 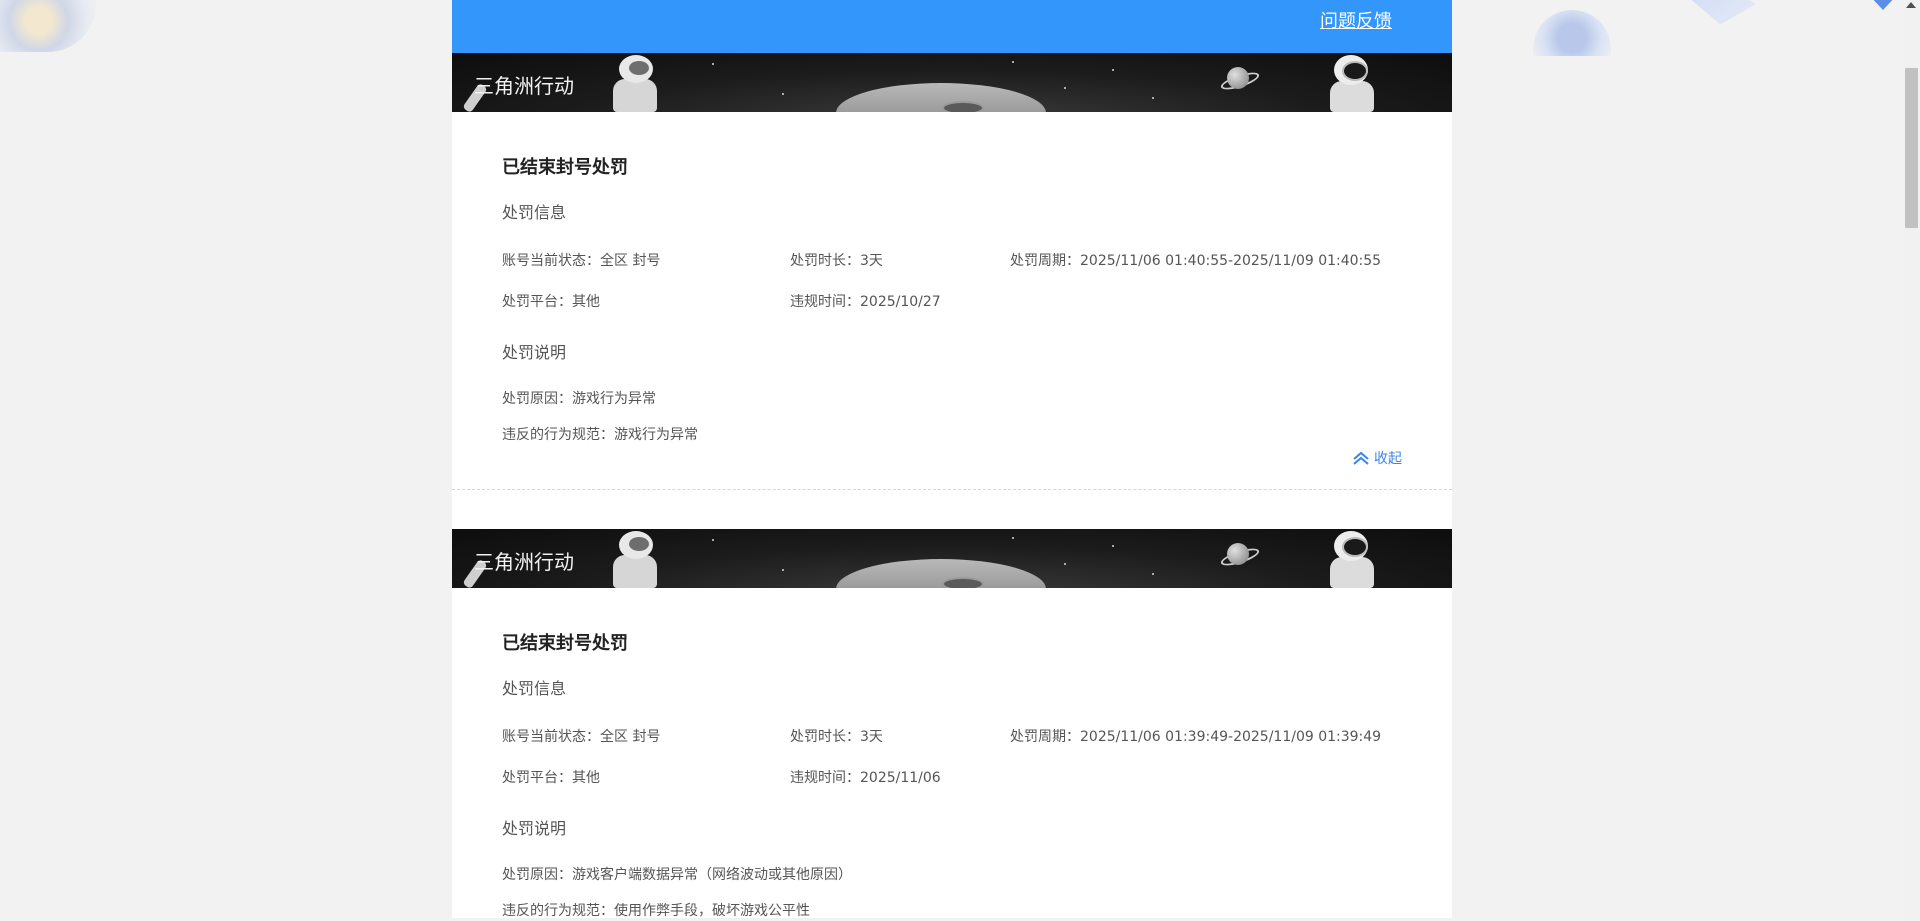 I want to click on violation-time: 违规时间：2025/11/06, so click(x=865, y=778).